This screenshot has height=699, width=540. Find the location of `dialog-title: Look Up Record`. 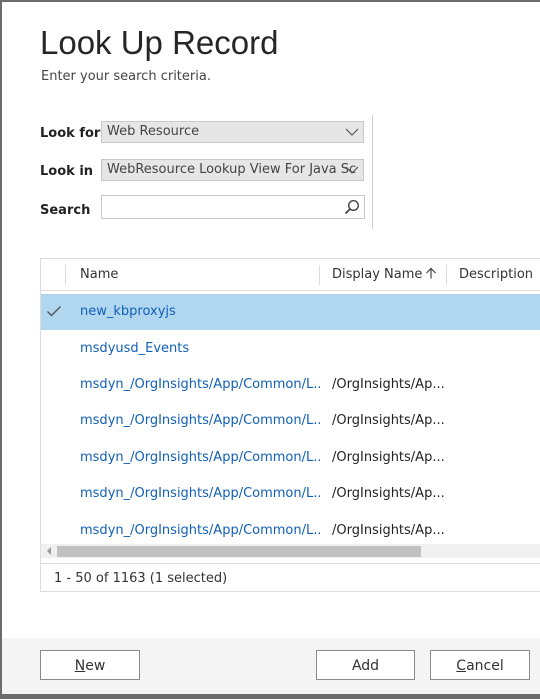

dialog-title: Look Up Record is located at coordinates (159, 42).